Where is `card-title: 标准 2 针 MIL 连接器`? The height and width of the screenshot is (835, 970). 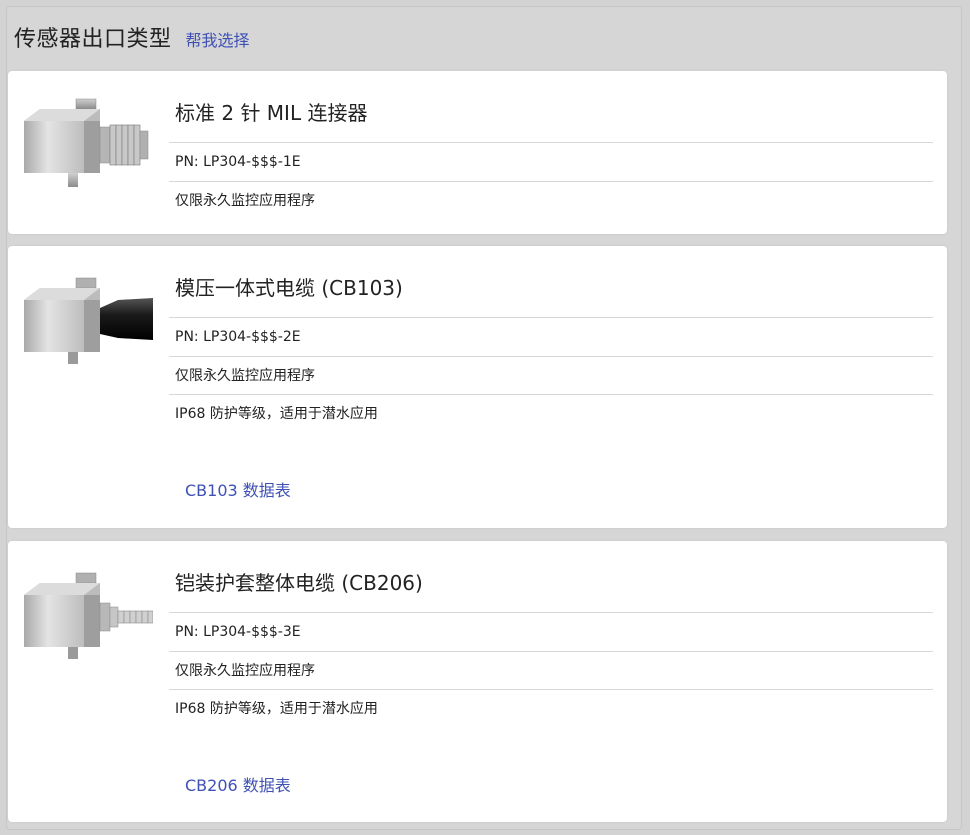
card-title: 标准 2 针 MIL 连接器 is located at coordinates (551, 107).